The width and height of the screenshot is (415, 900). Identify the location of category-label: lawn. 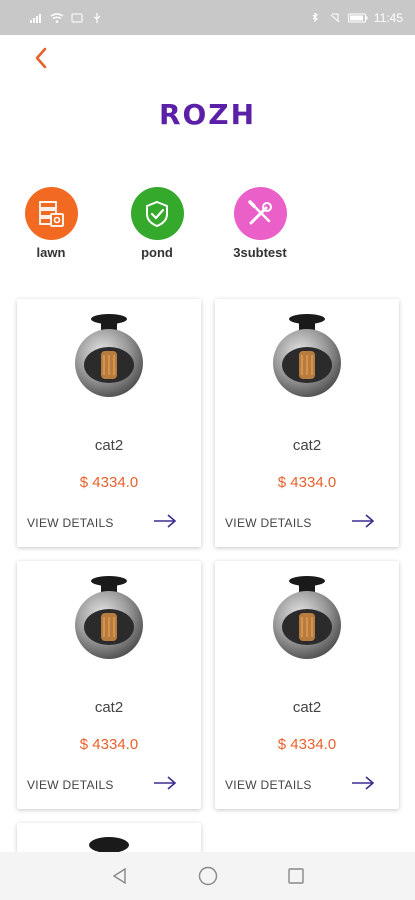
(51, 252).